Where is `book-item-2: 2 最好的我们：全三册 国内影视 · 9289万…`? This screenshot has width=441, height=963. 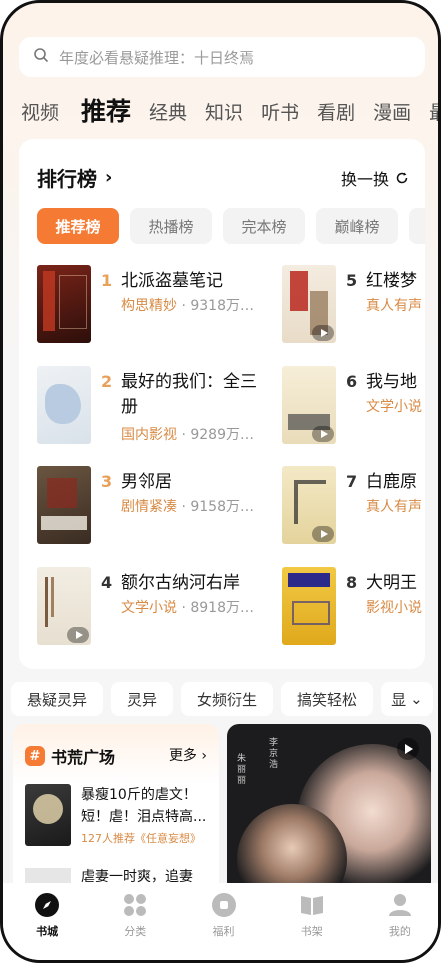
book-item-2: 2 最好的我们：全三册 国内影视 · 9289万… is located at coordinates (147, 405).